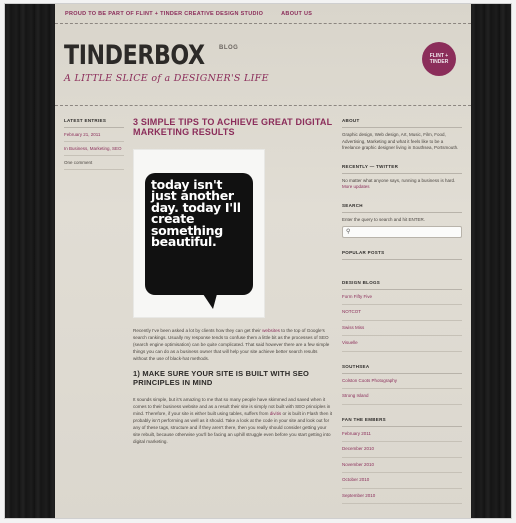 The height and width of the screenshot is (523, 516). What do you see at coordinates (384, 219) in the screenshot?
I see `search-hint: Enter the query to search and hit ENTER.` at bounding box center [384, 219].